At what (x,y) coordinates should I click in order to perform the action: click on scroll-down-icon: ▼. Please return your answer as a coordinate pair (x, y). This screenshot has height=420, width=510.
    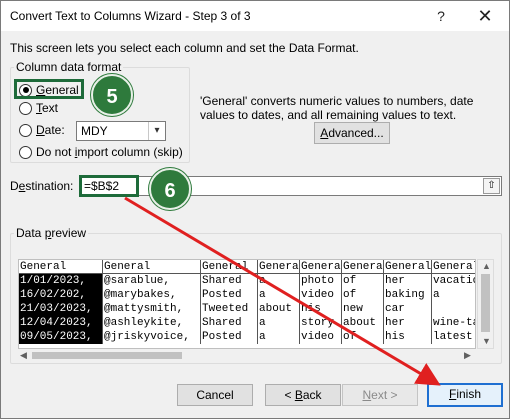
    Looking at the image, I should click on (486, 341).